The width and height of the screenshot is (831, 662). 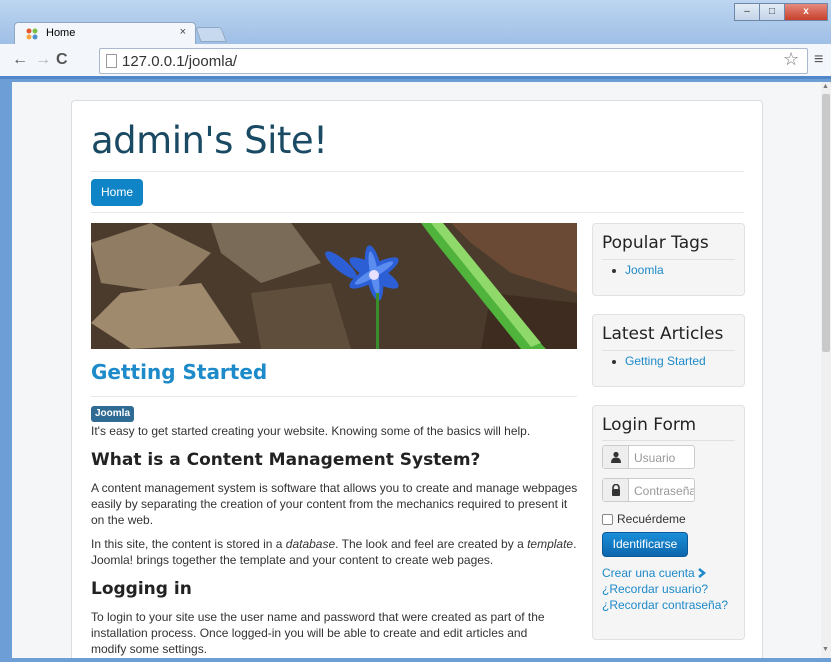 I want to click on scrollbar-thumb, so click(x=826, y=223).